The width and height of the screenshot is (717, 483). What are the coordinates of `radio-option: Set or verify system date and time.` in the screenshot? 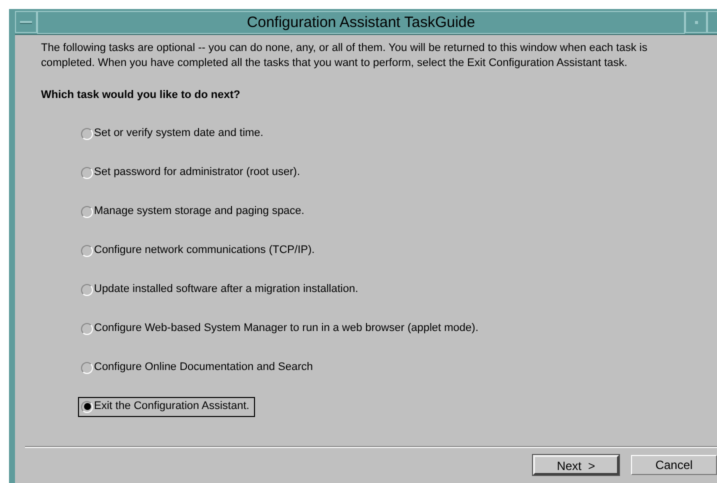 It's located at (174, 134).